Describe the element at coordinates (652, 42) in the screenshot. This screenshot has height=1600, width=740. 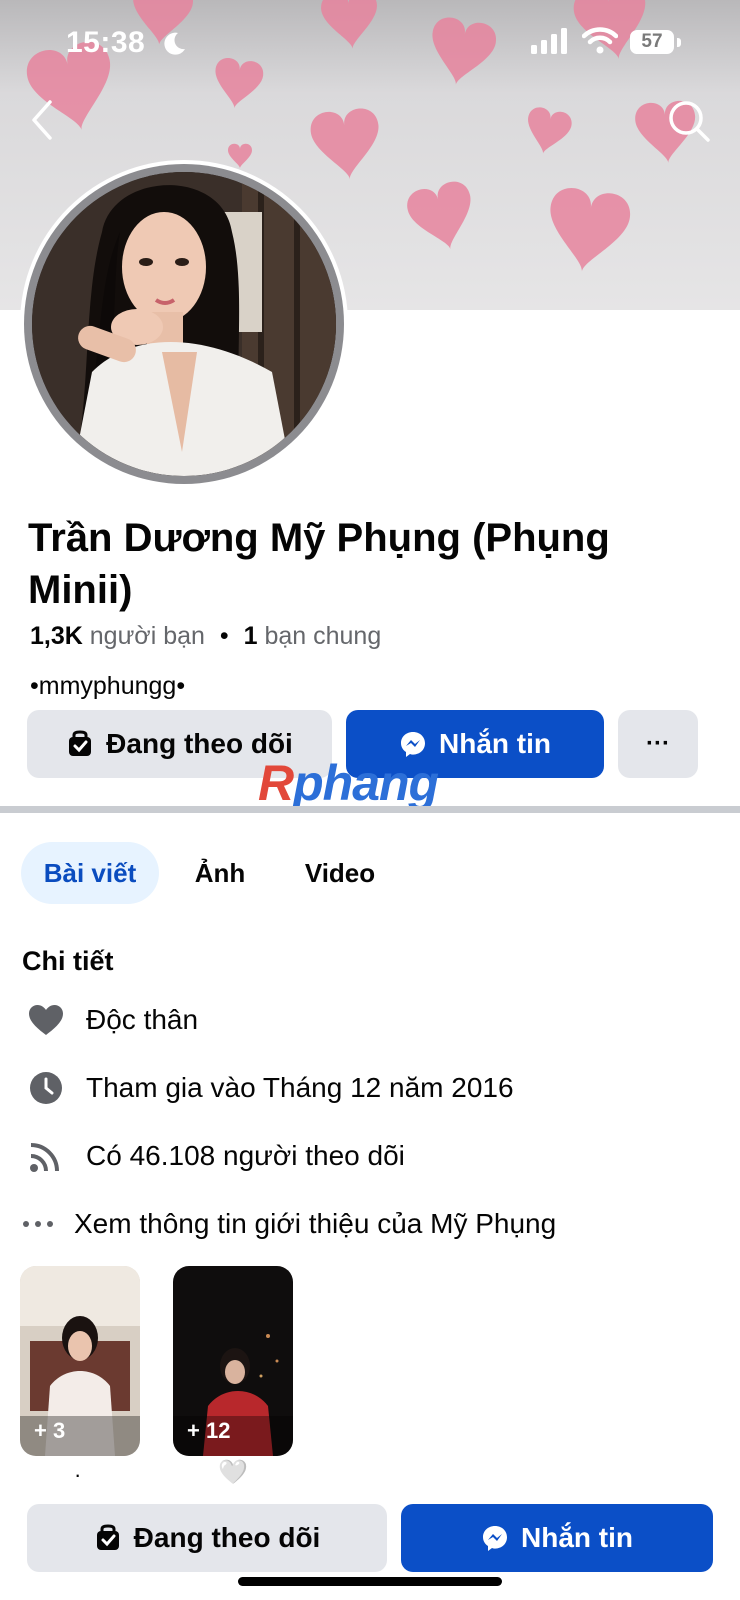
I see `battery-level: 57` at that location.